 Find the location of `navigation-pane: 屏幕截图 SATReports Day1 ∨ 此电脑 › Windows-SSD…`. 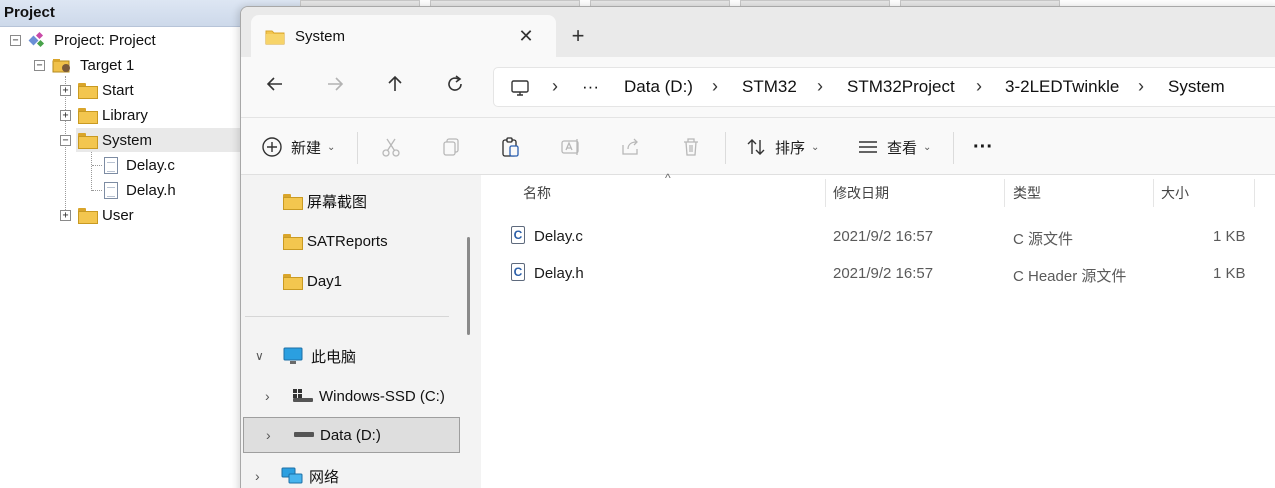

navigation-pane: 屏幕截图 SATReports Day1 ∨ 此电脑 › Windows-SSD… is located at coordinates (353, 331).